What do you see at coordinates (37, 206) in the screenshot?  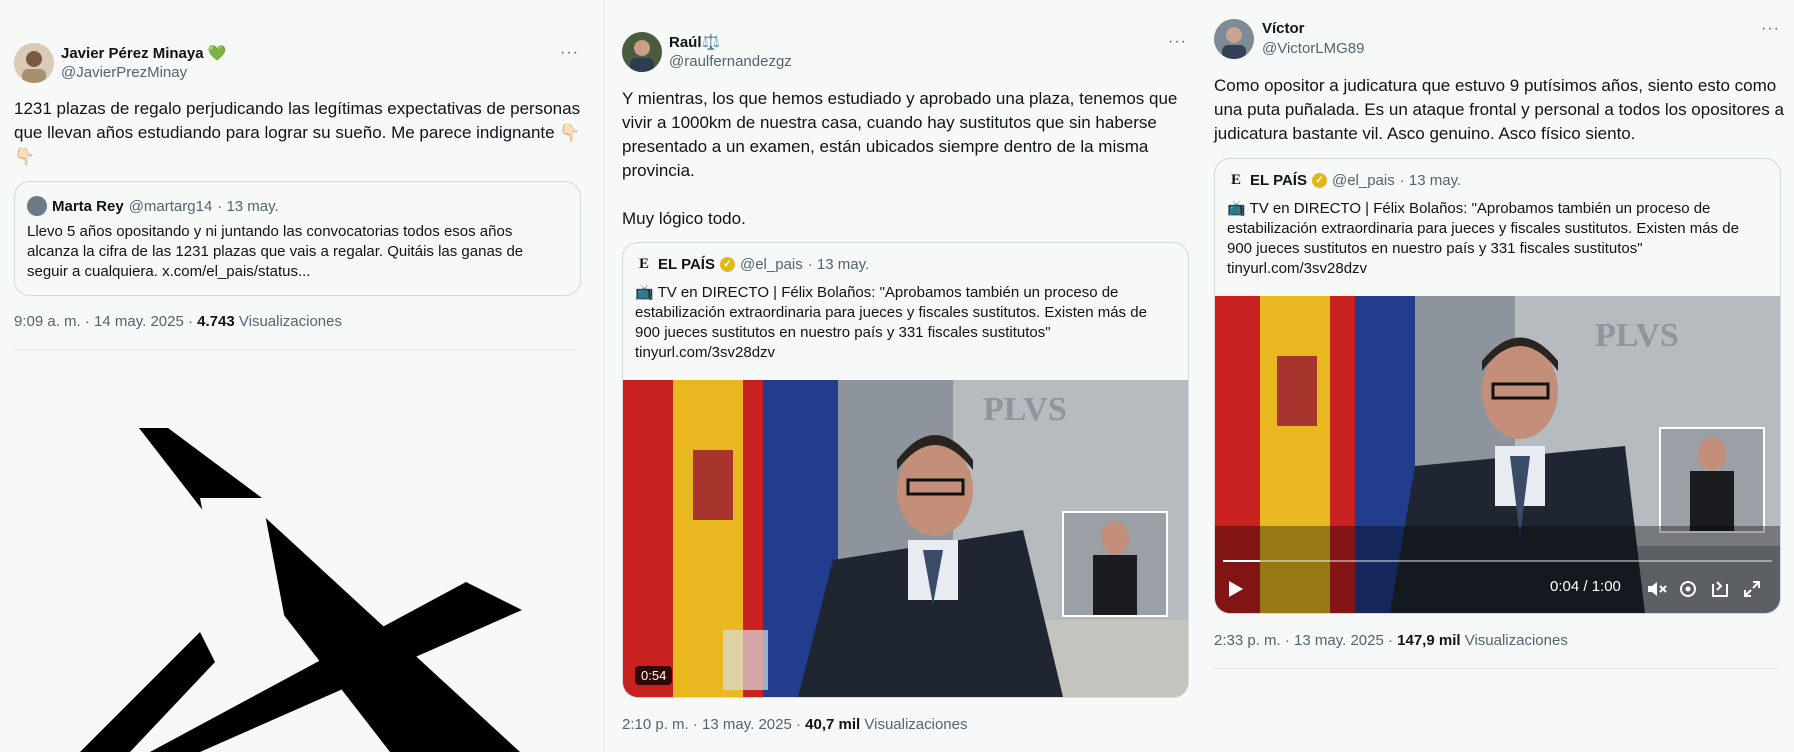 I see `quoted-avatar` at bounding box center [37, 206].